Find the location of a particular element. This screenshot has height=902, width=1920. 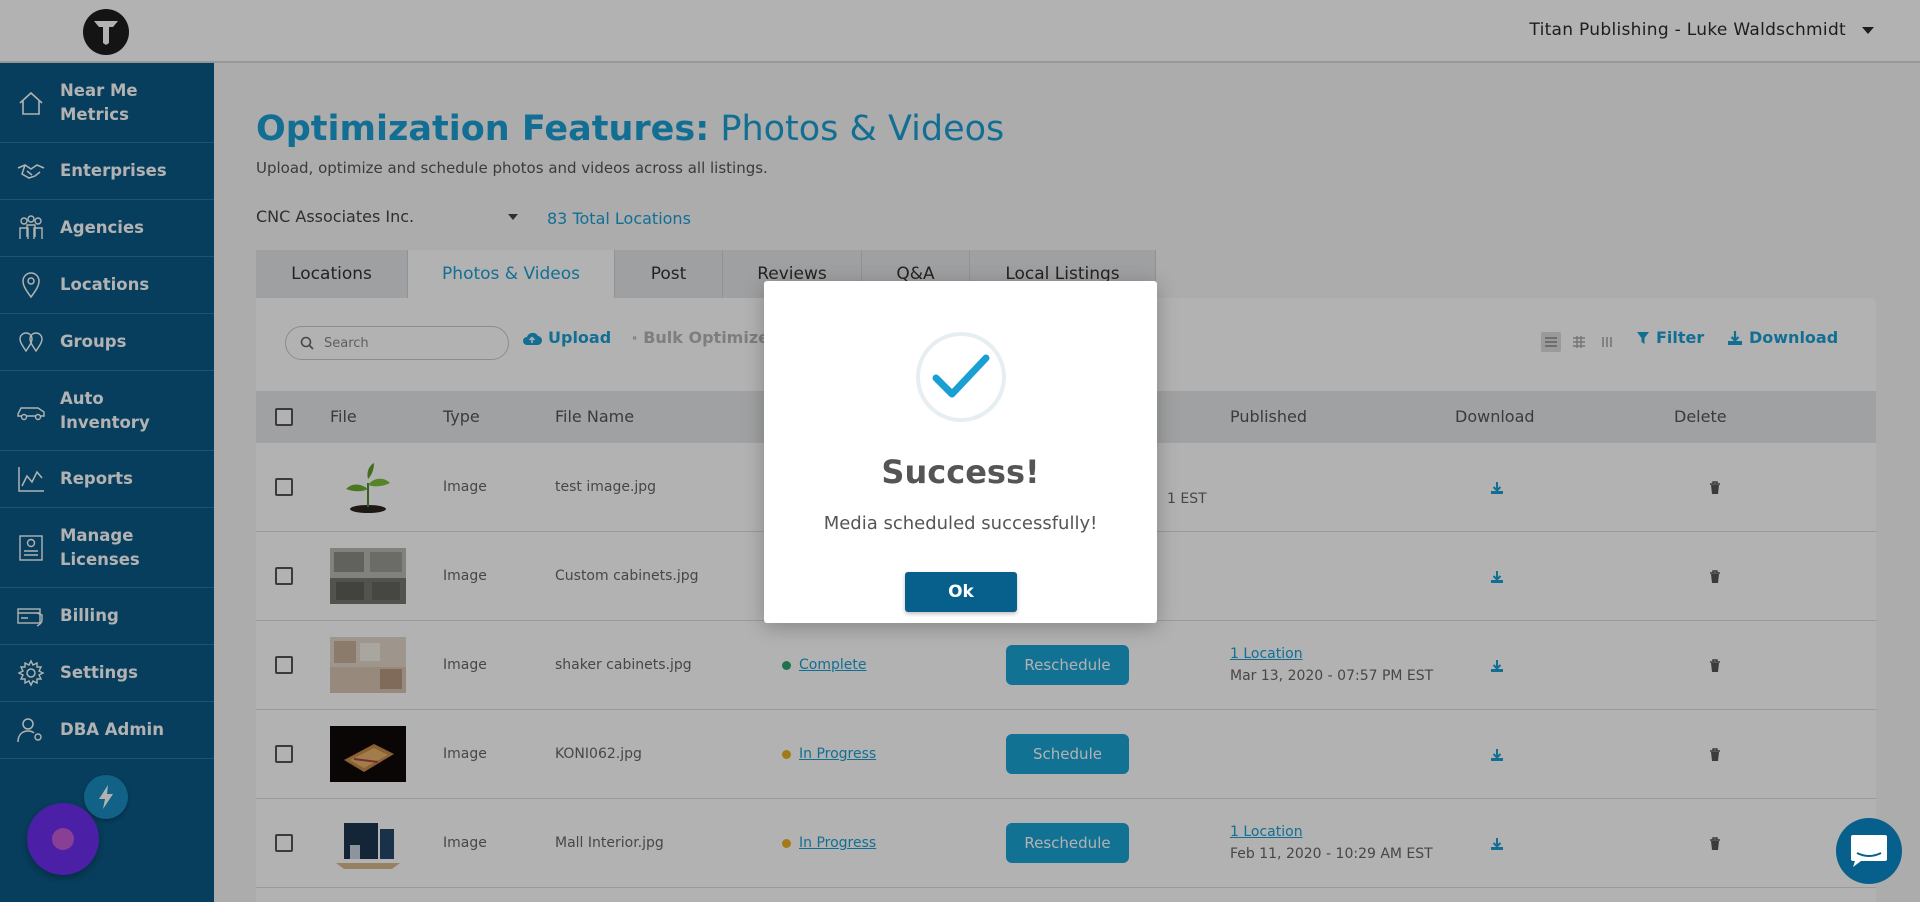

success-check-circle is located at coordinates (961, 377).